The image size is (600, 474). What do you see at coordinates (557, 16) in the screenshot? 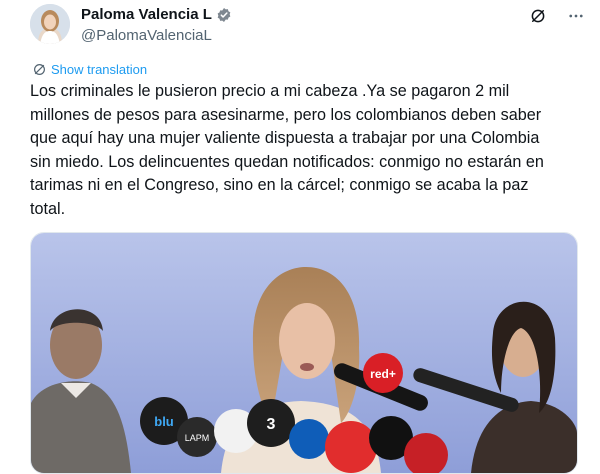
I see `tweet-top-actions` at bounding box center [557, 16].